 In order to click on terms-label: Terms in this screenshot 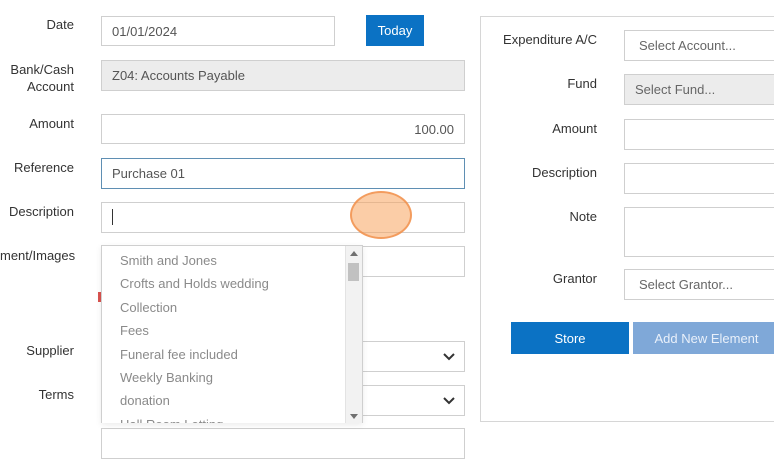, I will do `click(56, 394)`.